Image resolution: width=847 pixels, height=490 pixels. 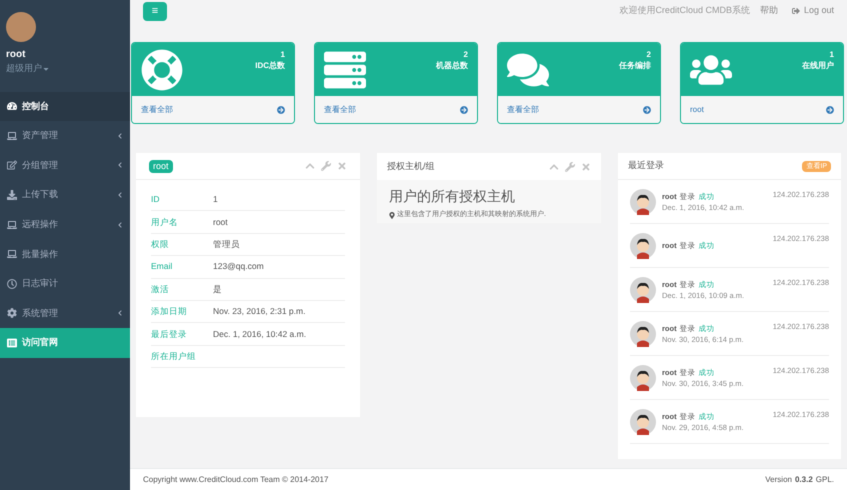 I want to click on stat-label: 机器总数, so click(x=452, y=65).